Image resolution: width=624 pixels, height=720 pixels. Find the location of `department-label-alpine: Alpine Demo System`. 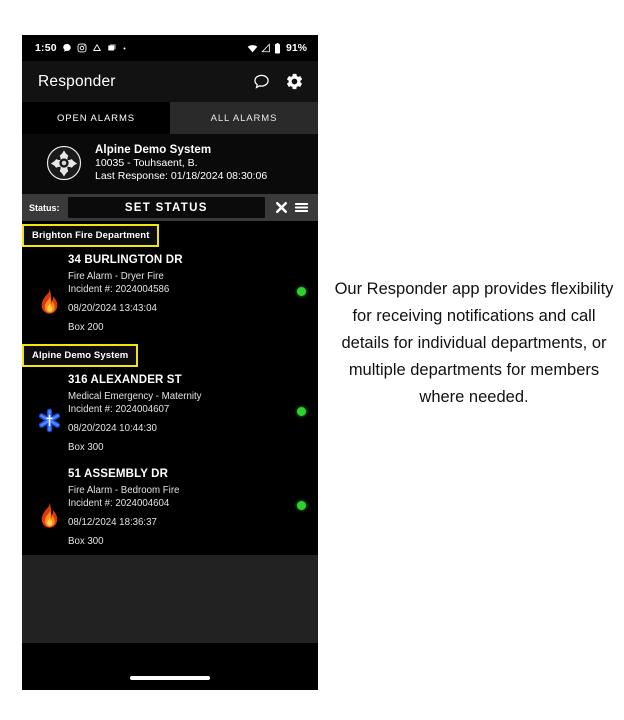

department-label-alpine: Alpine Demo System is located at coordinates (80, 355).